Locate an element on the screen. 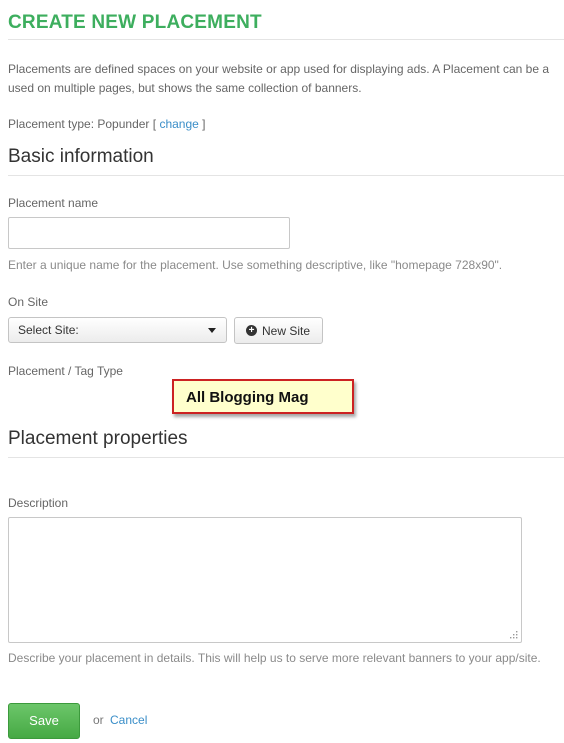 Image resolution: width=564 pixels, height=743 pixels. change-type-link: change is located at coordinates (178, 124).